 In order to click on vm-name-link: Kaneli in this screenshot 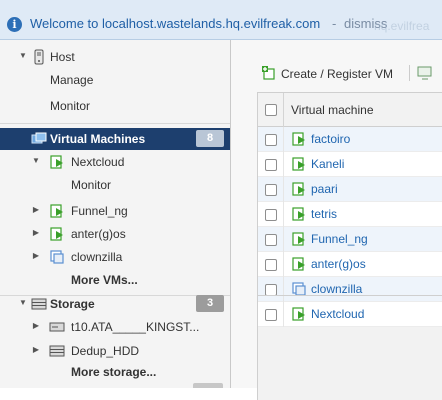, I will do `click(327, 164)`.